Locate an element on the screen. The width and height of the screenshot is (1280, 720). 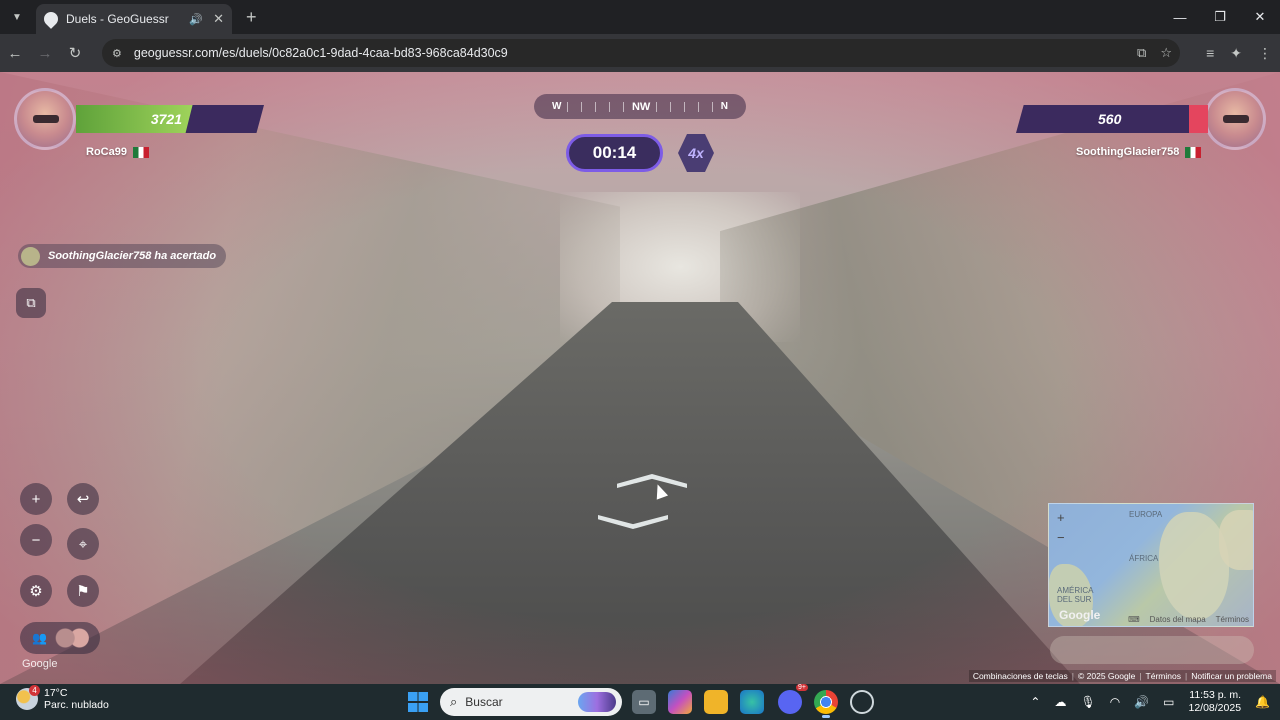
round-timer: 00:14 is located at coordinates (614, 153).